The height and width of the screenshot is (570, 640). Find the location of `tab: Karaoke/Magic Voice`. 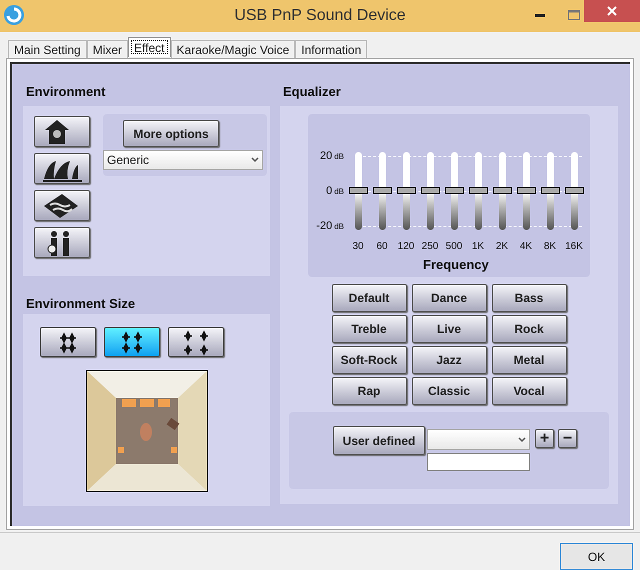

tab: Karaoke/Magic Voice is located at coordinates (233, 49).